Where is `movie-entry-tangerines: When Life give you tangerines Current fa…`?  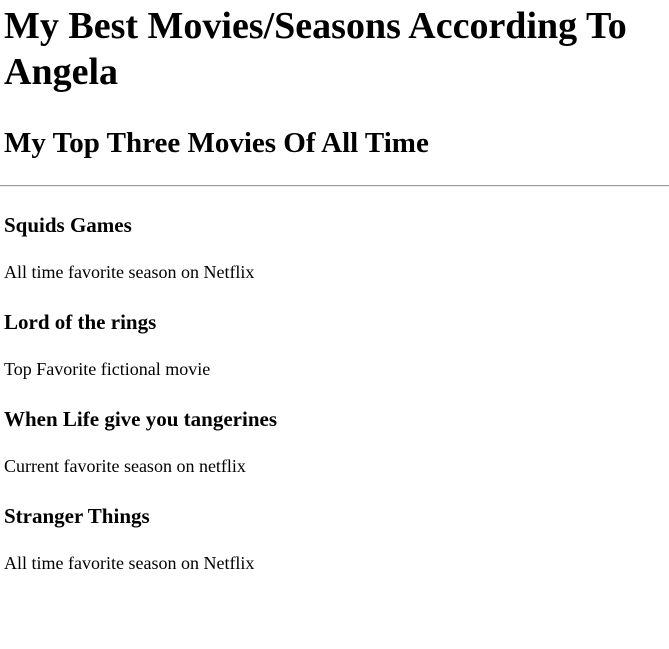
movie-entry-tangerines: When Life give you tangerines Current fa… is located at coordinates (334, 428).